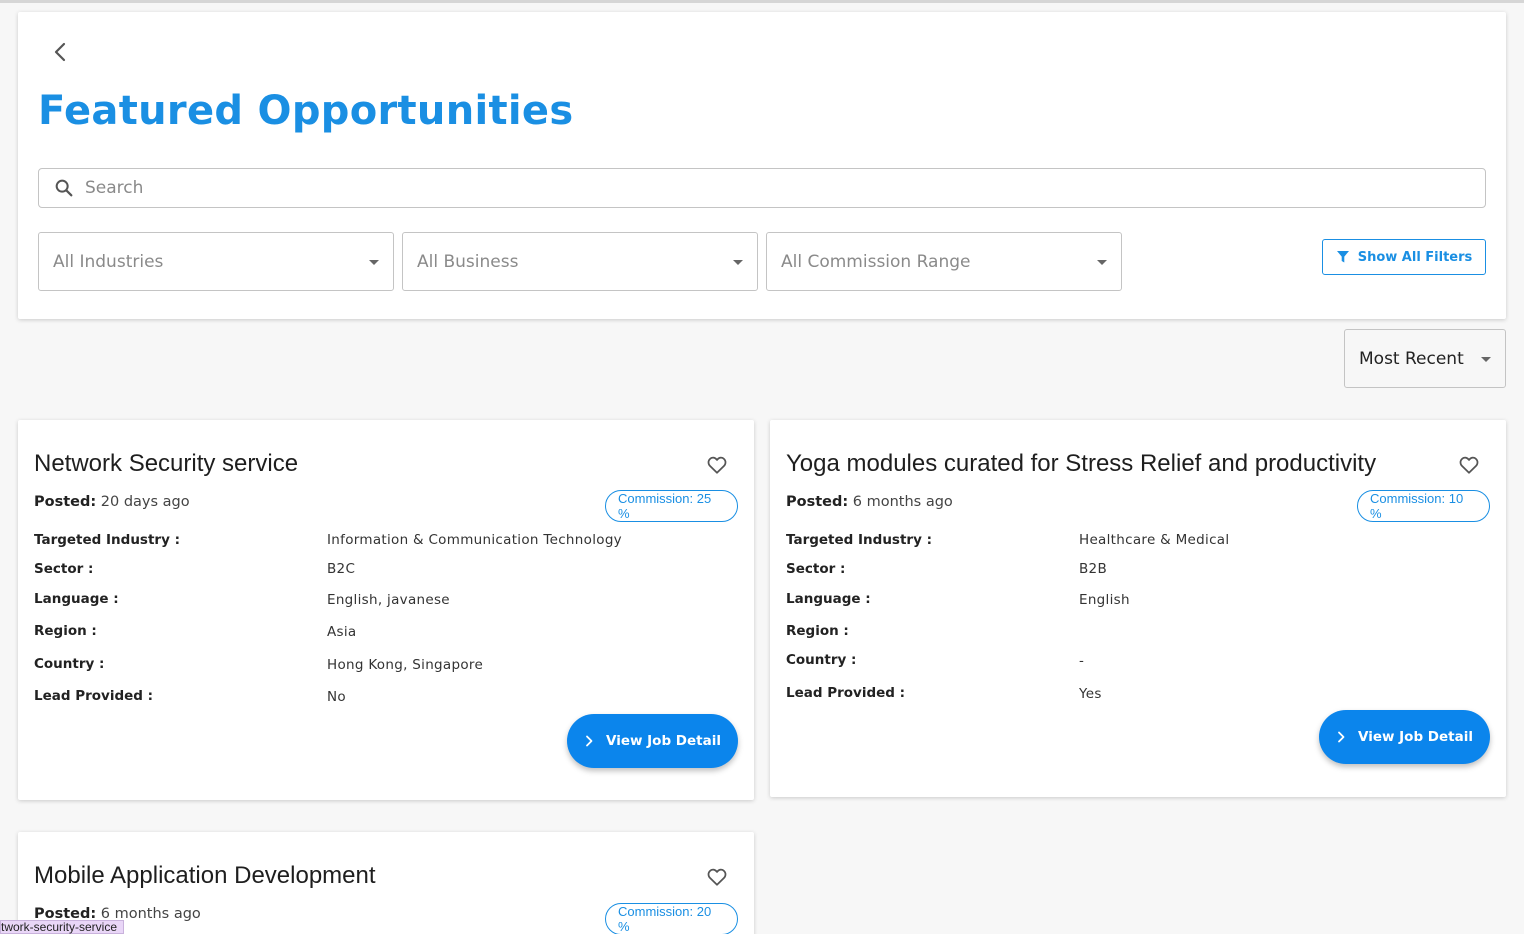  I want to click on job-title: Network Security service, so click(166, 463).